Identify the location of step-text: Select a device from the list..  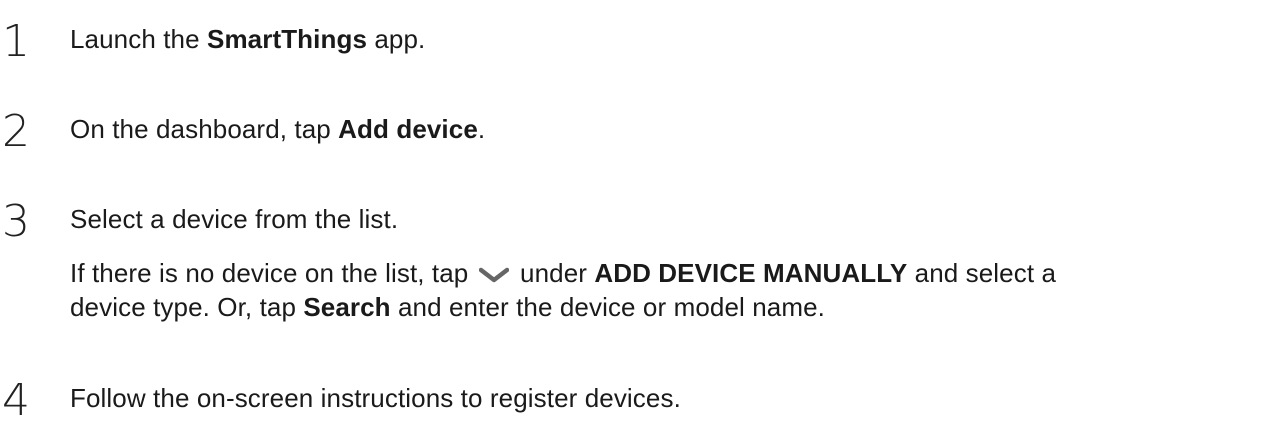
(234, 219).